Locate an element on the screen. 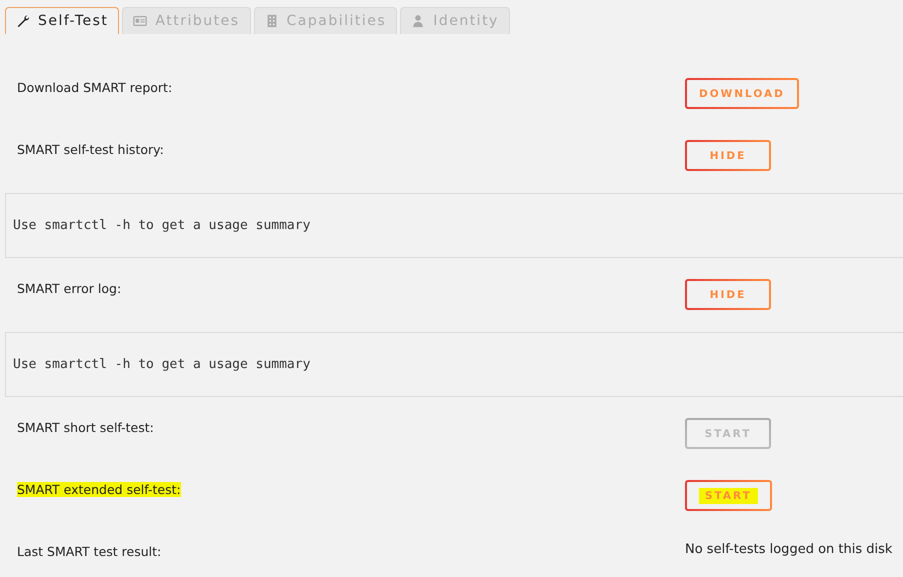 This screenshot has height=577, width=903. setting-label: SMART extended self-test: is located at coordinates (99, 489).